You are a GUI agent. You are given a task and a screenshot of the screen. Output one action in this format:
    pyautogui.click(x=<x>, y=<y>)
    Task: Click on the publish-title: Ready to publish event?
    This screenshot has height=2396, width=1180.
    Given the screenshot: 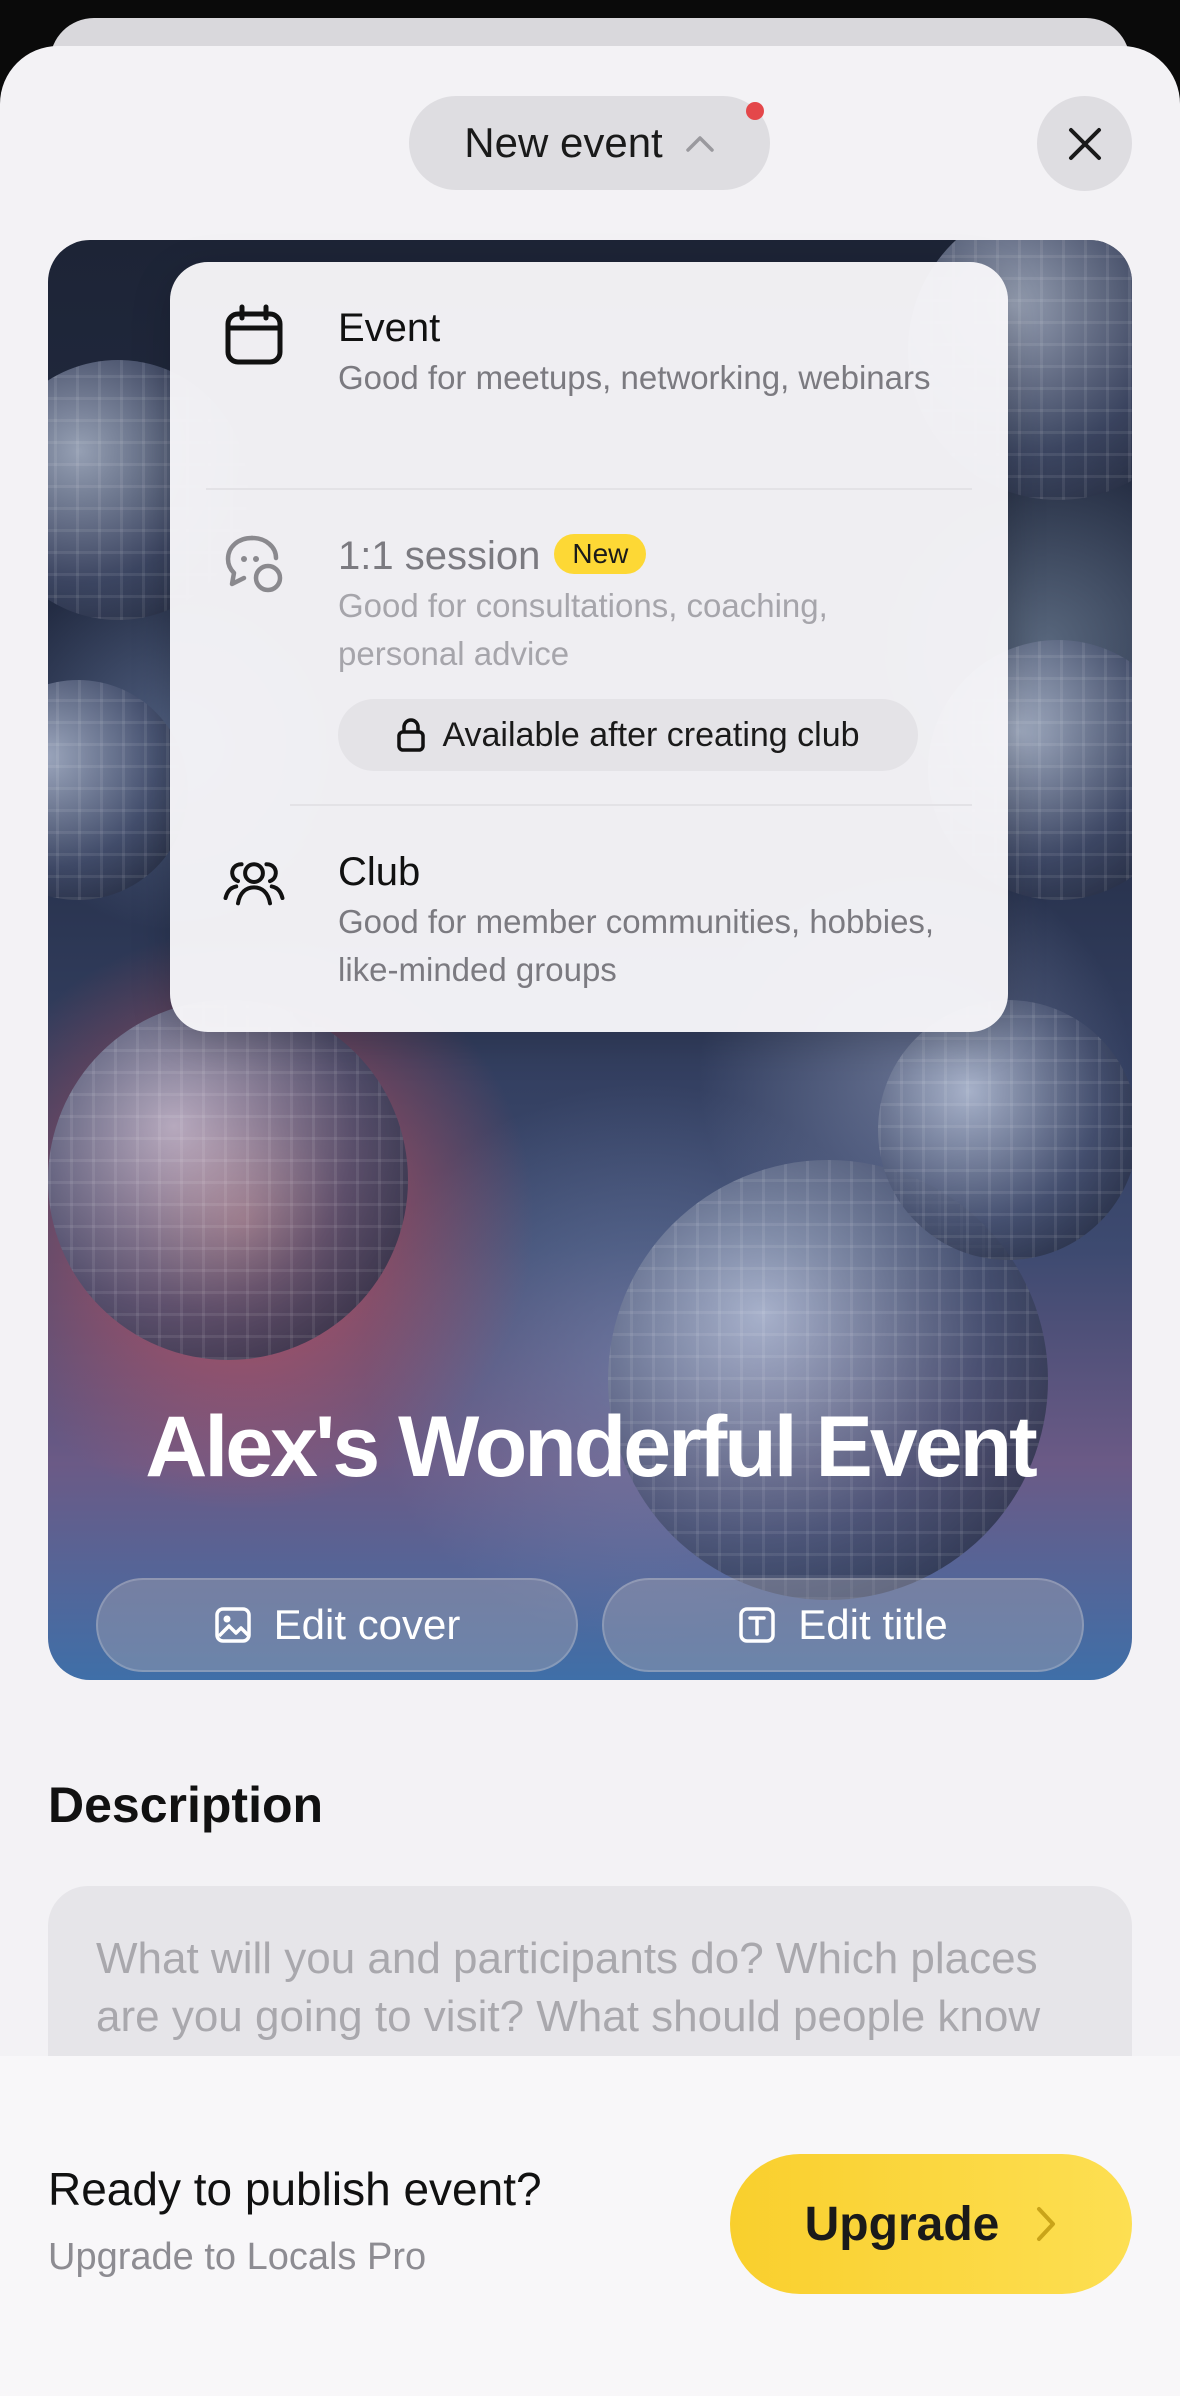 What is the action you would take?
    pyautogui.click(x=295, y=2189)
    